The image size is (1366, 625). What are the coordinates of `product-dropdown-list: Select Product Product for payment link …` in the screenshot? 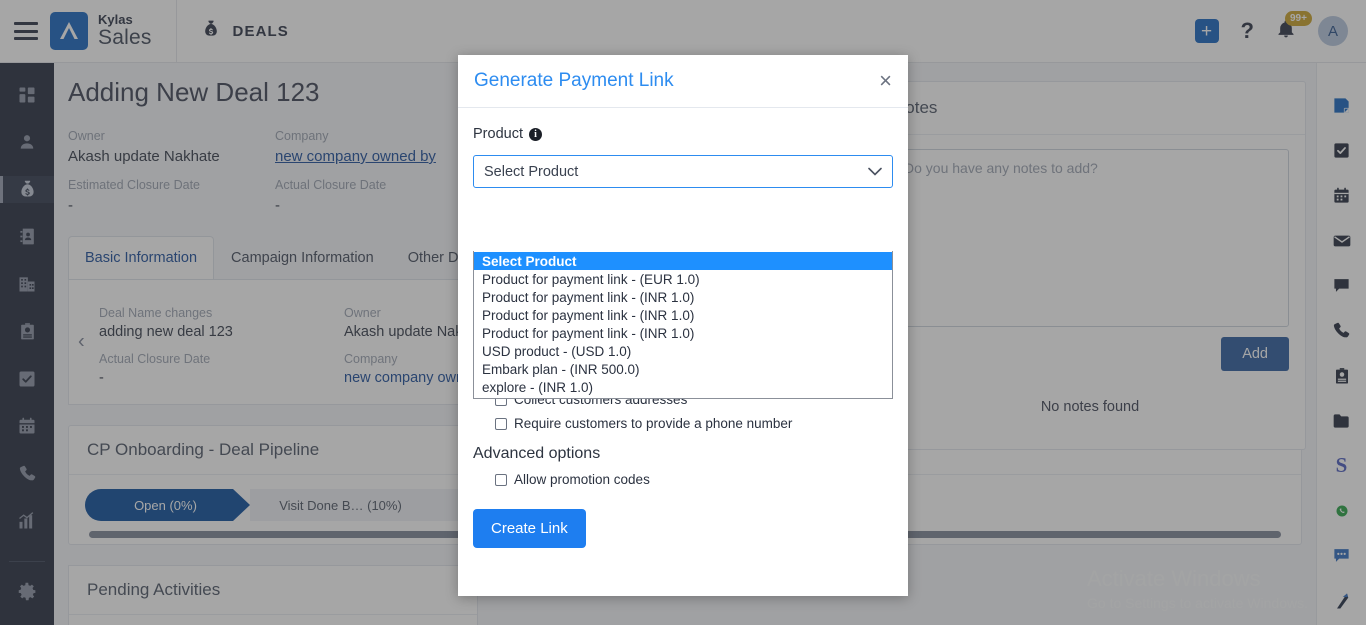 It's located at (683, 325).